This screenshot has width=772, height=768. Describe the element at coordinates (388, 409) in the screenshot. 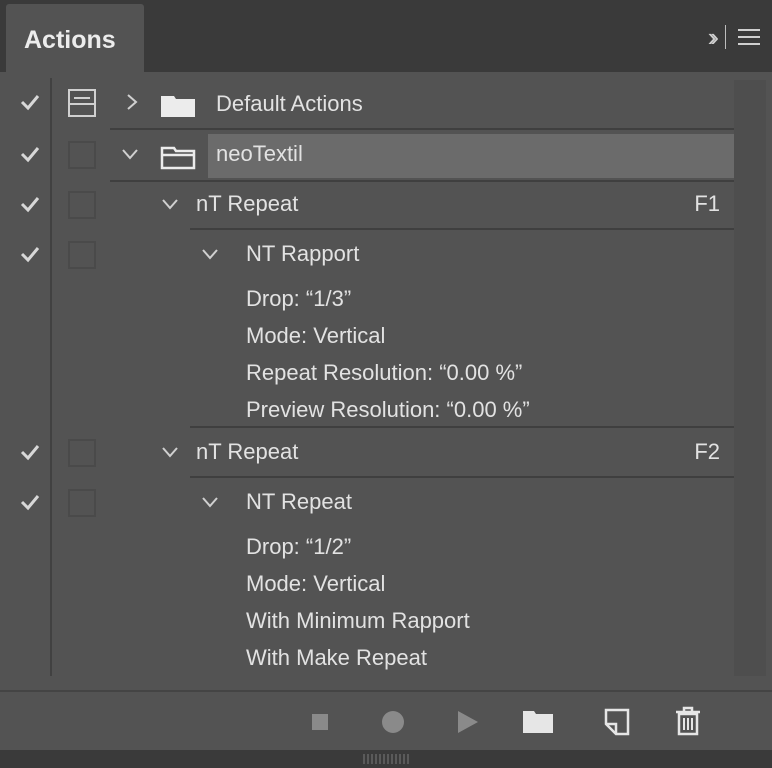

I see `command-detail: Preview Resolution: “0.00 %”` at that location.